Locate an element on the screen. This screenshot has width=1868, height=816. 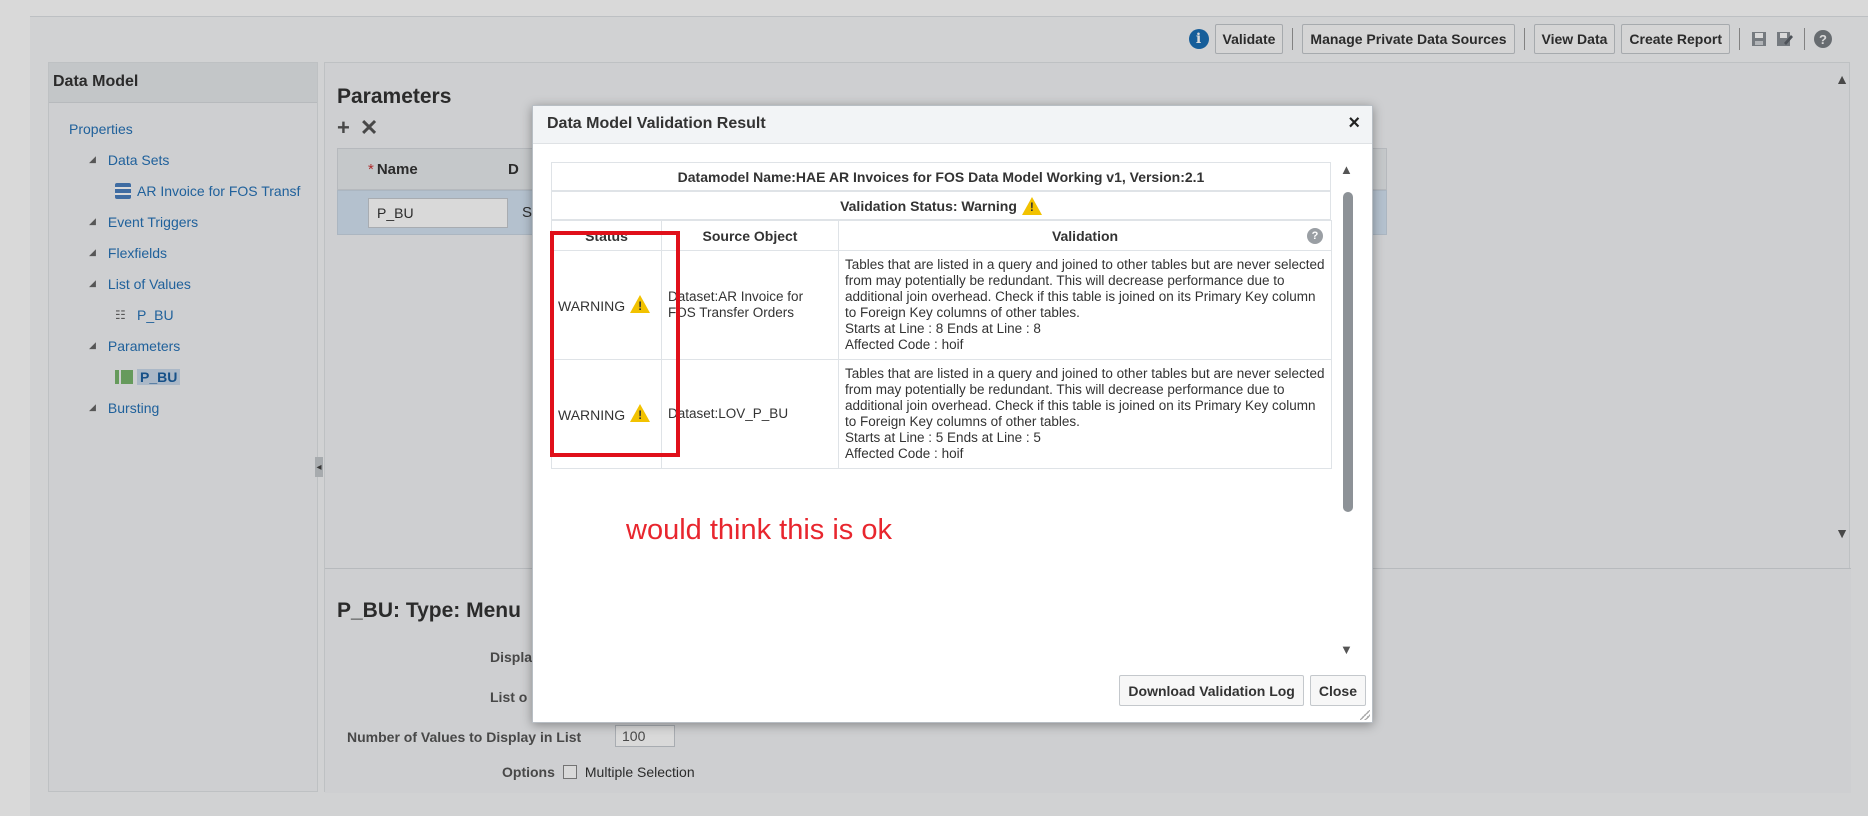
validation-status-text: Validation Status: Warning is located at coordinates (928, 205).